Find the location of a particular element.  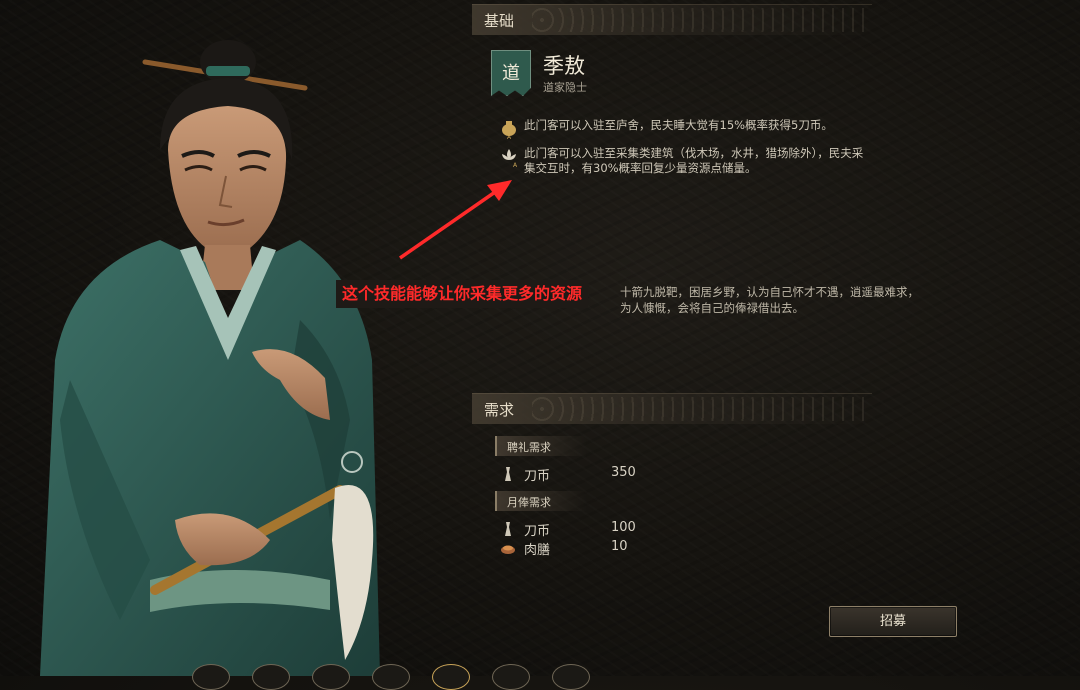

svg-text: A is located at coordinates (515, 165).